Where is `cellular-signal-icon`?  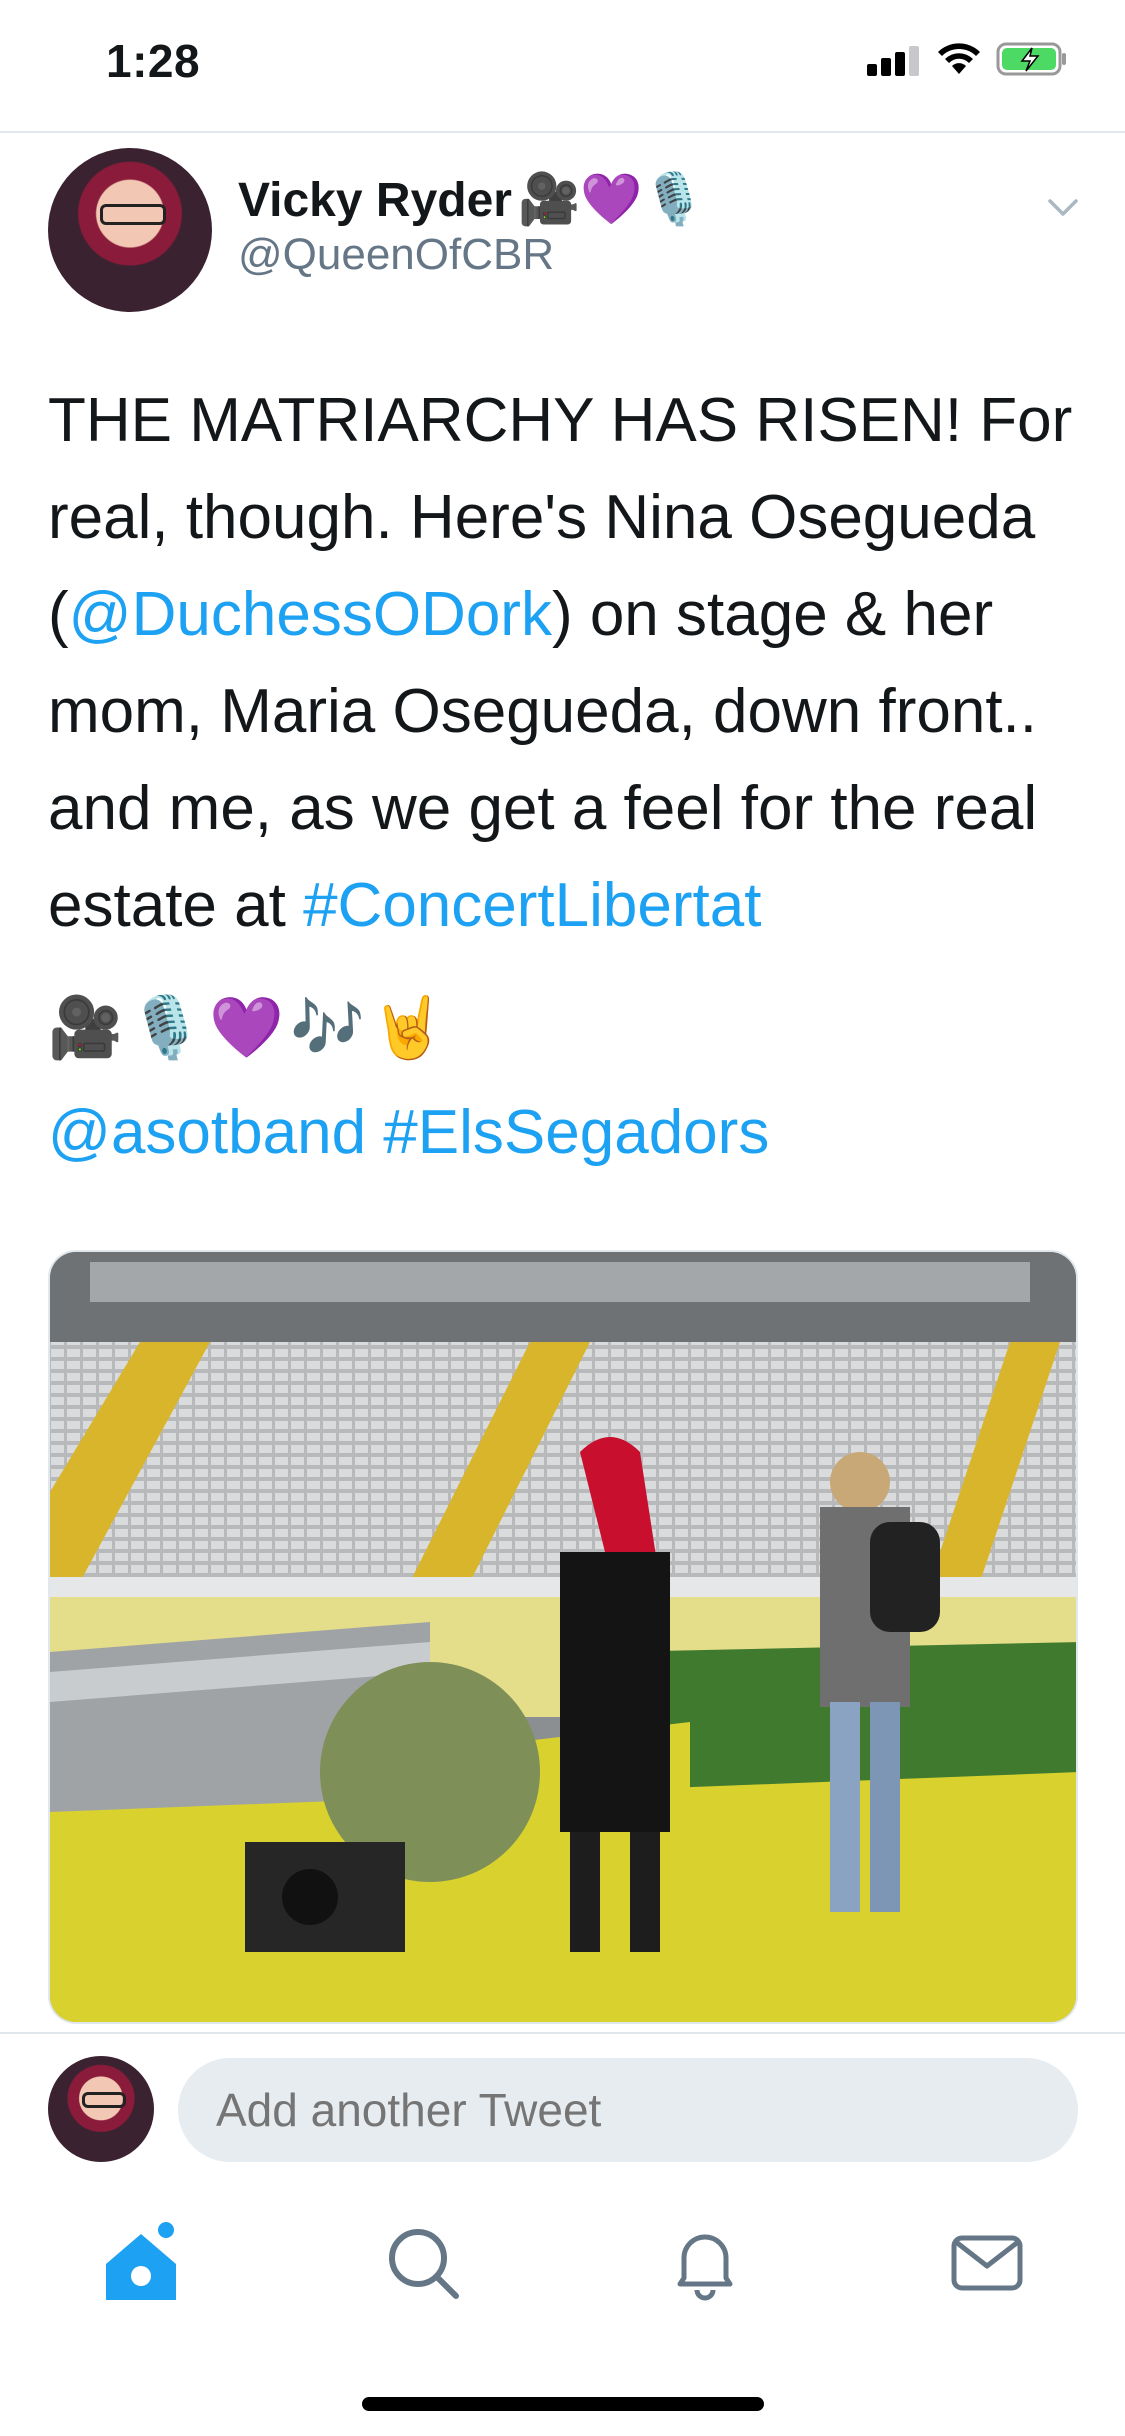
cellular-signal-icon is located at coordinates (894, 61).